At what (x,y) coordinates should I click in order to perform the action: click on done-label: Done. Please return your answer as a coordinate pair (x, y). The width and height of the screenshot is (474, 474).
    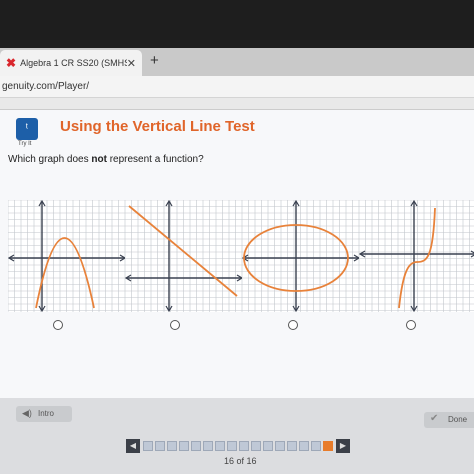
    Looking at the image, I should click on (458, 419).